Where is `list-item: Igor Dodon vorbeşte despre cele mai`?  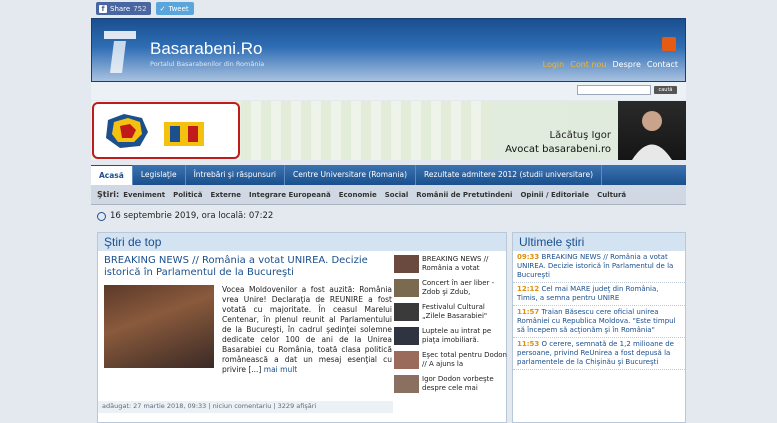 list-item: Igor Dodon vorbeşte despre cele mai is located at coordinates (451, 386).